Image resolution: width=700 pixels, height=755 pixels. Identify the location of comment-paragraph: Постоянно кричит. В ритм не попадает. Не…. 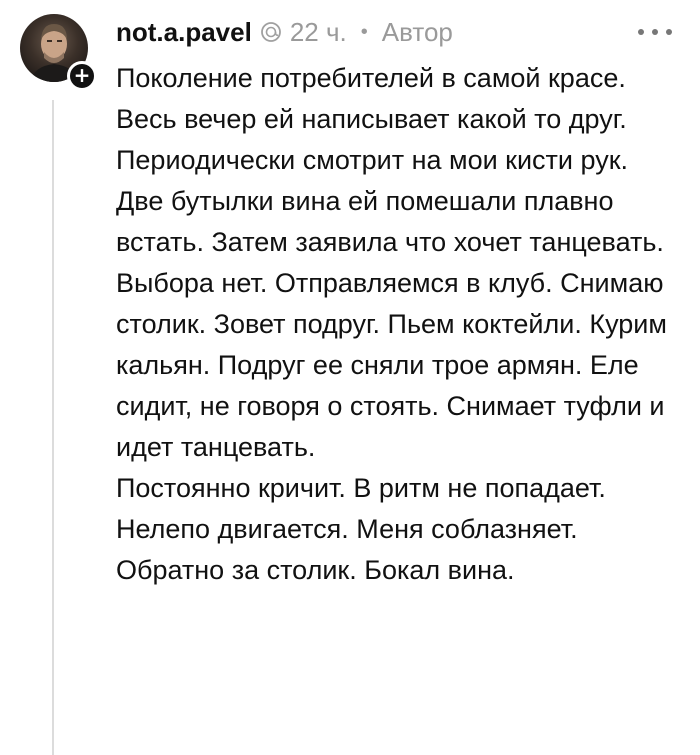
(361, 529).